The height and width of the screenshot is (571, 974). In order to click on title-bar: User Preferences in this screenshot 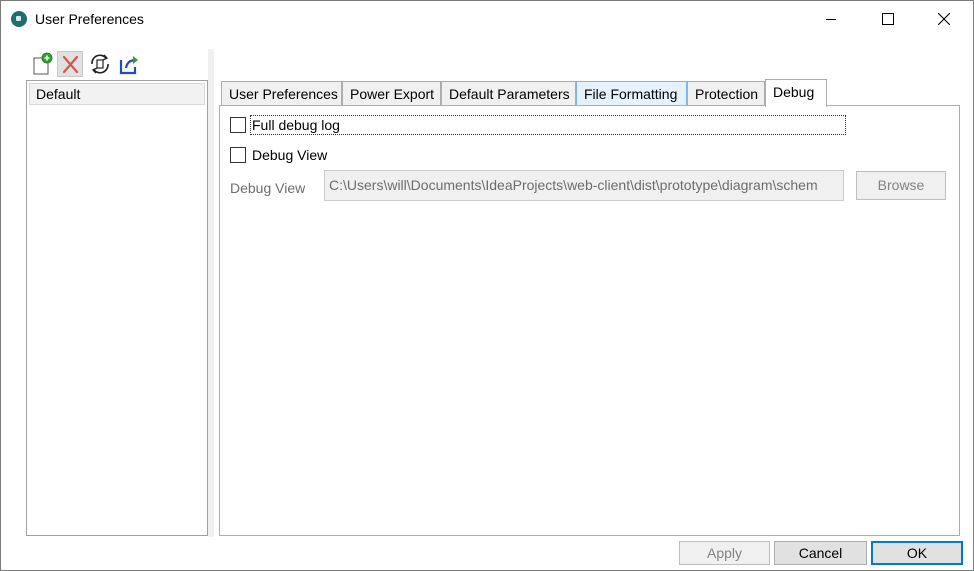, I will do `click(487, 19)`.